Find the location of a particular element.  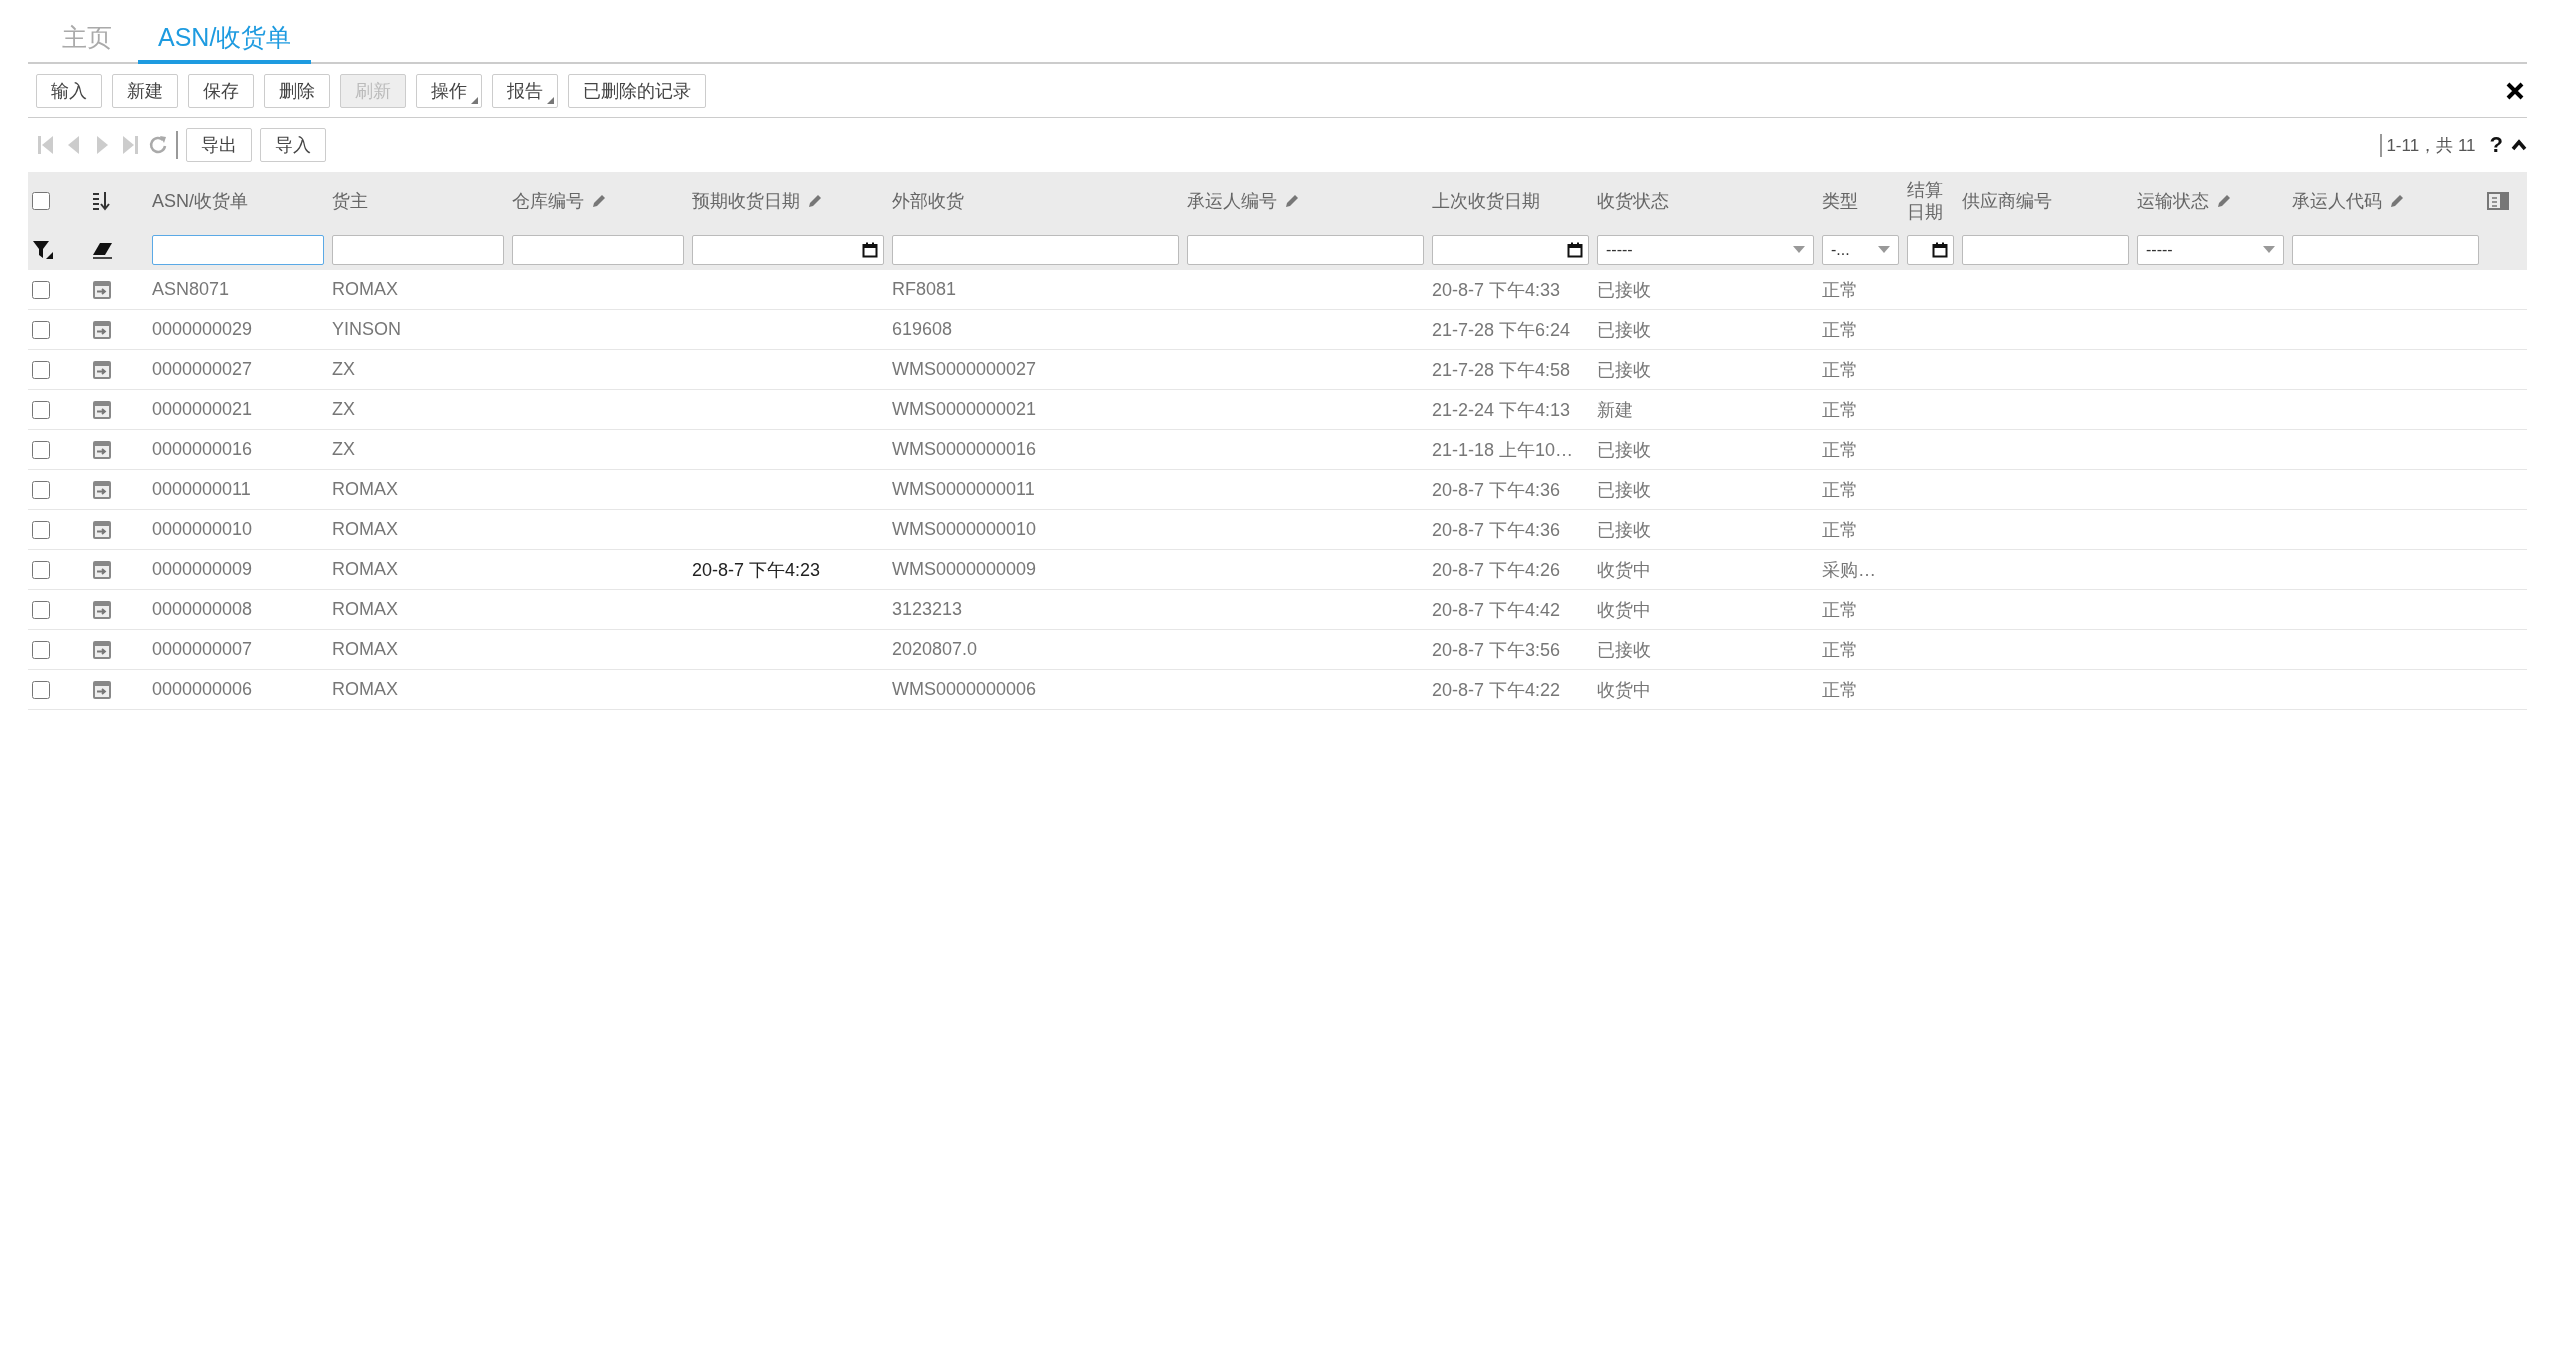

toolbar-button: 已删除的记录 is located at coordinates (637, 90).